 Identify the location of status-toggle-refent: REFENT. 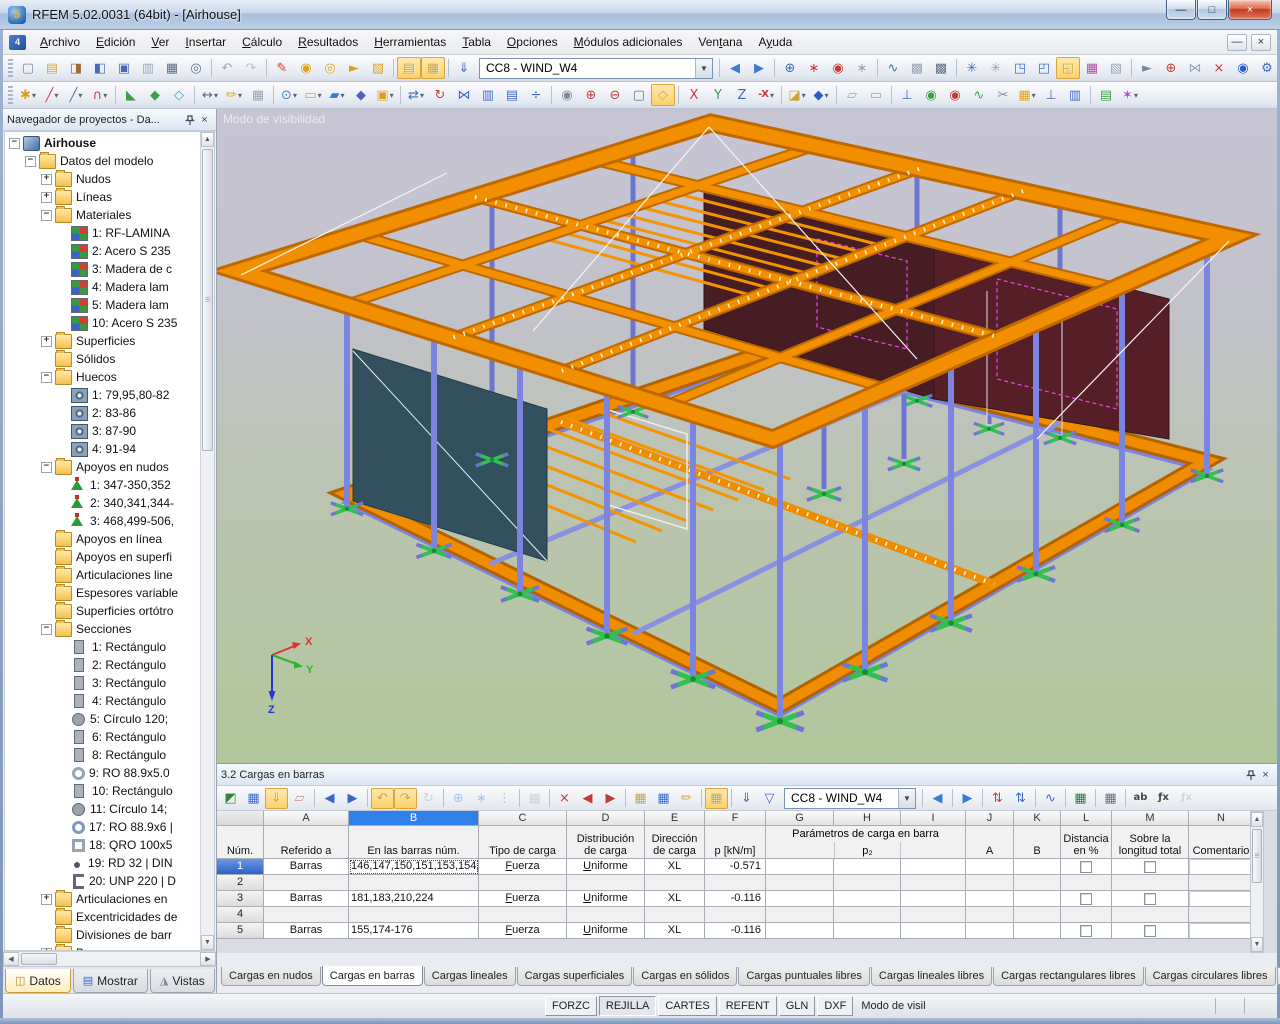
(747, 1006).